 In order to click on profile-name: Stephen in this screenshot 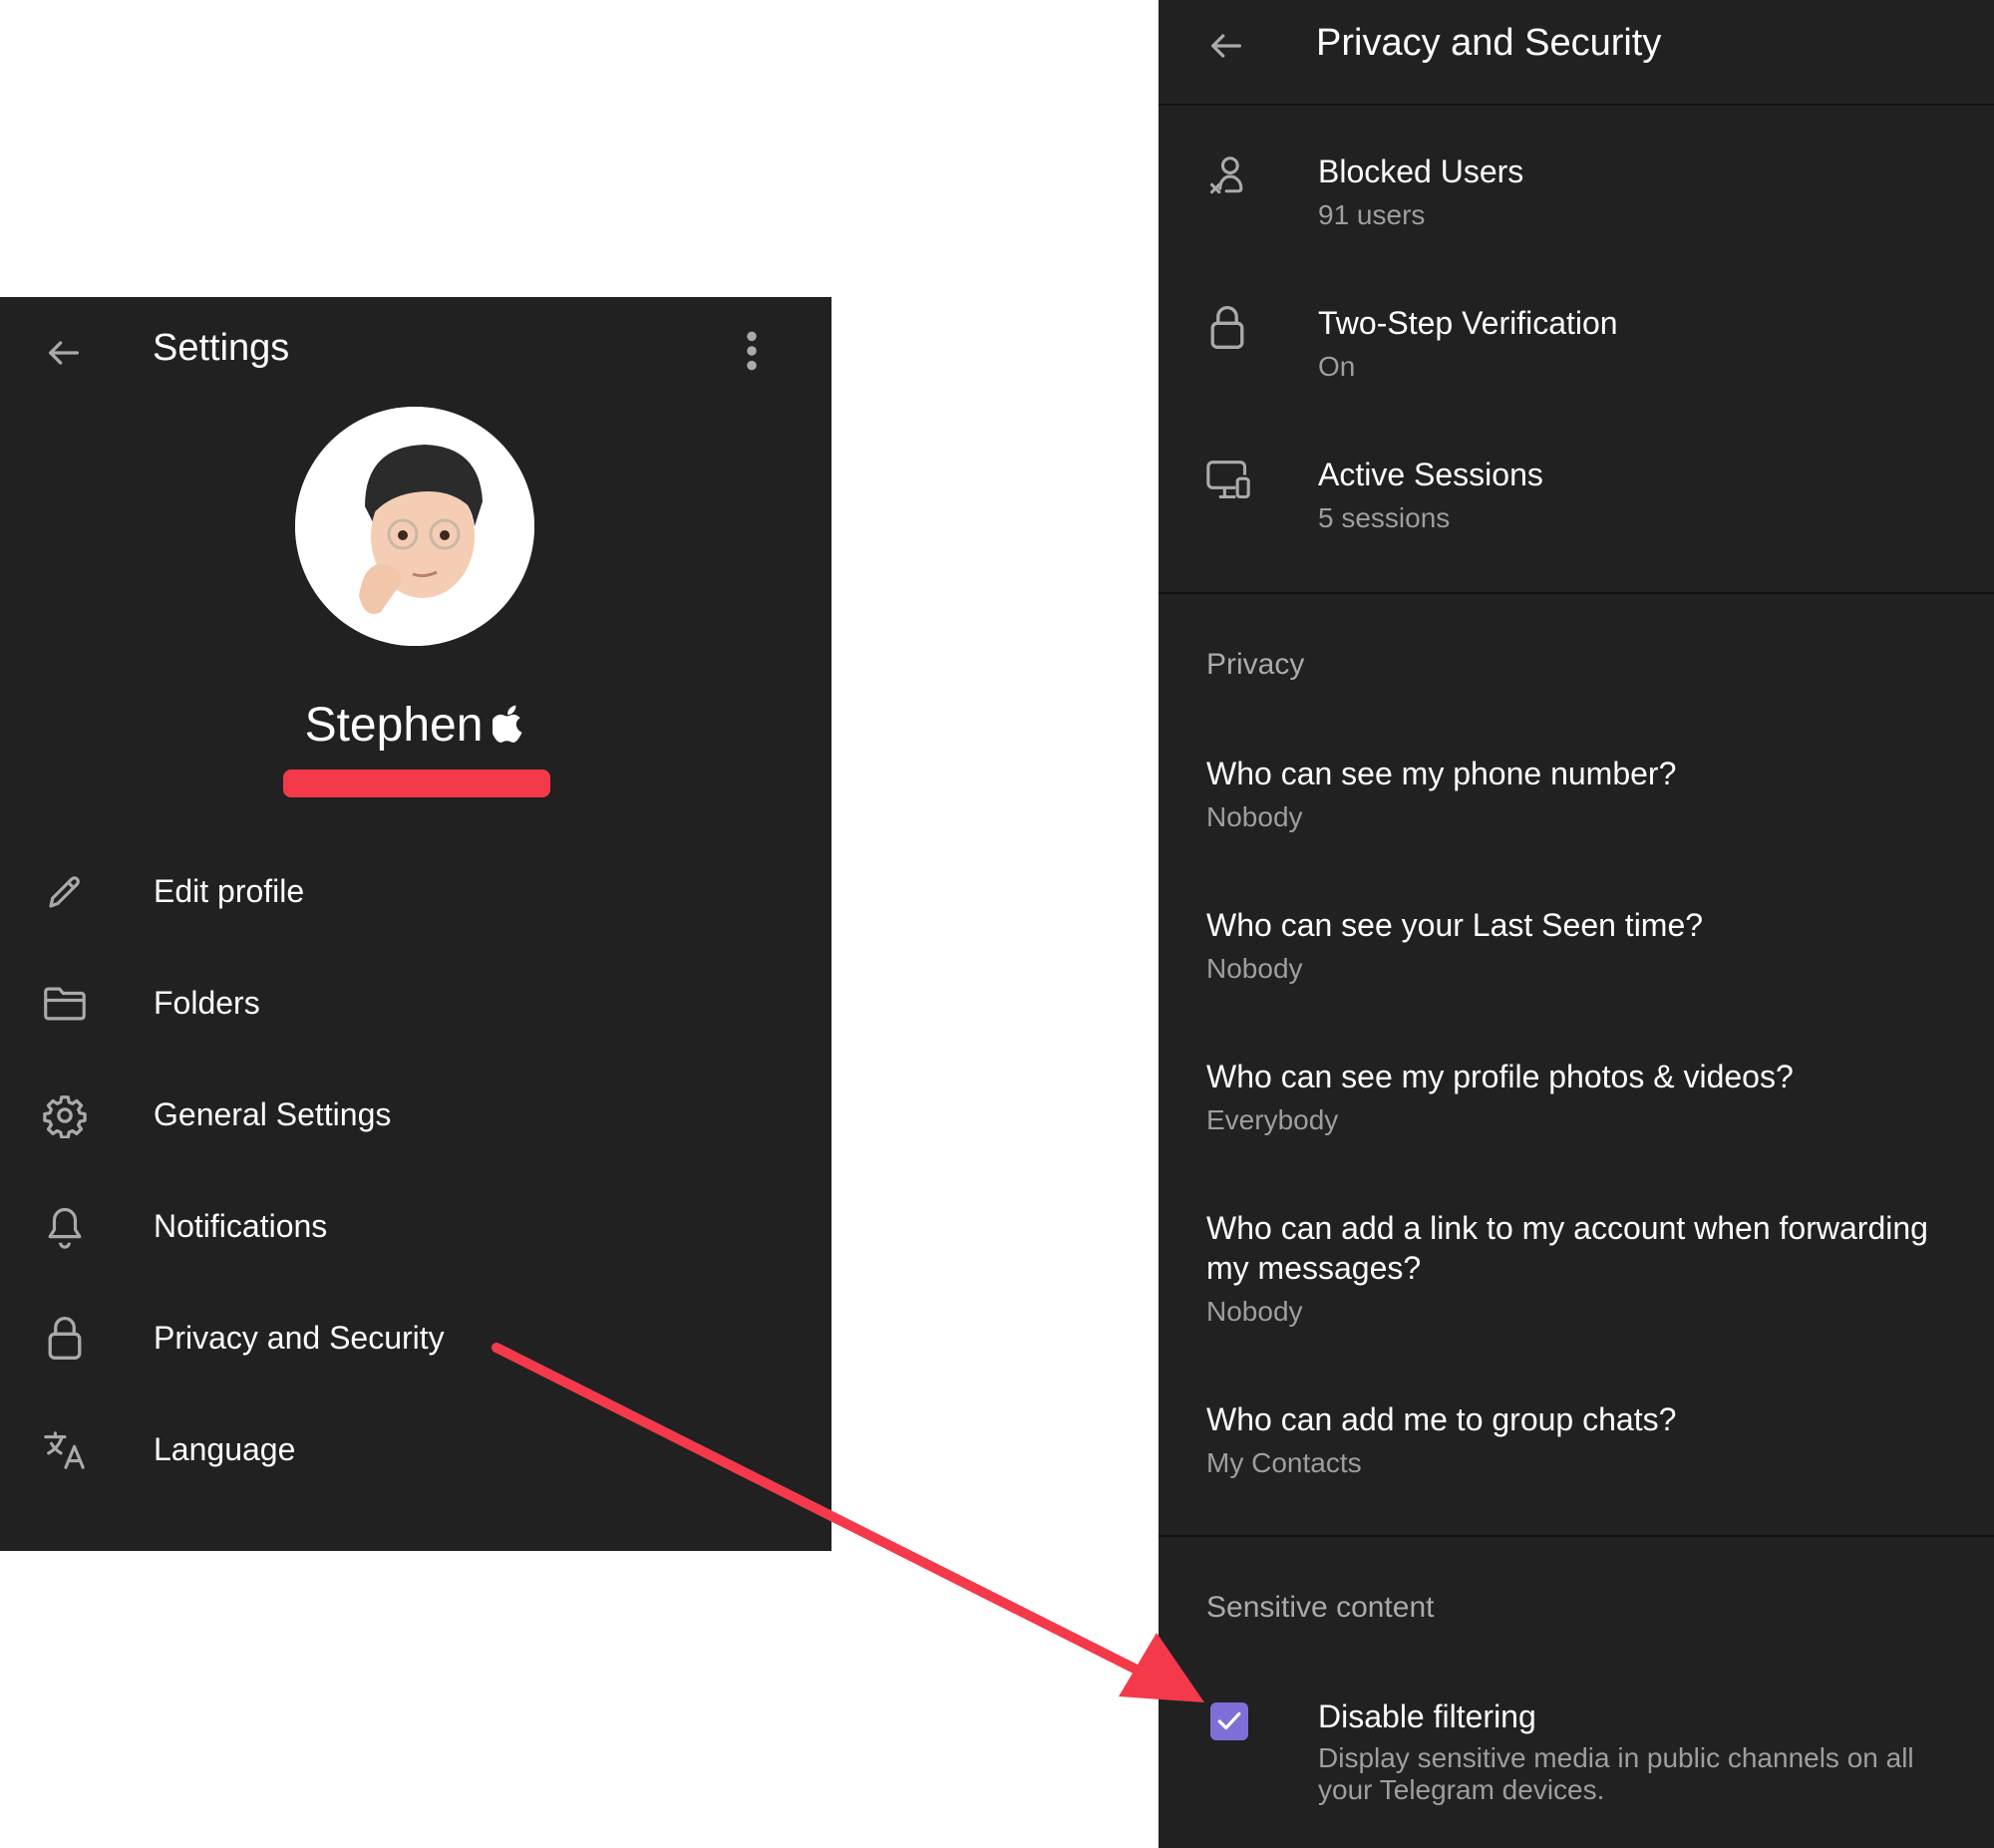, I will do `click(415, 726)`.